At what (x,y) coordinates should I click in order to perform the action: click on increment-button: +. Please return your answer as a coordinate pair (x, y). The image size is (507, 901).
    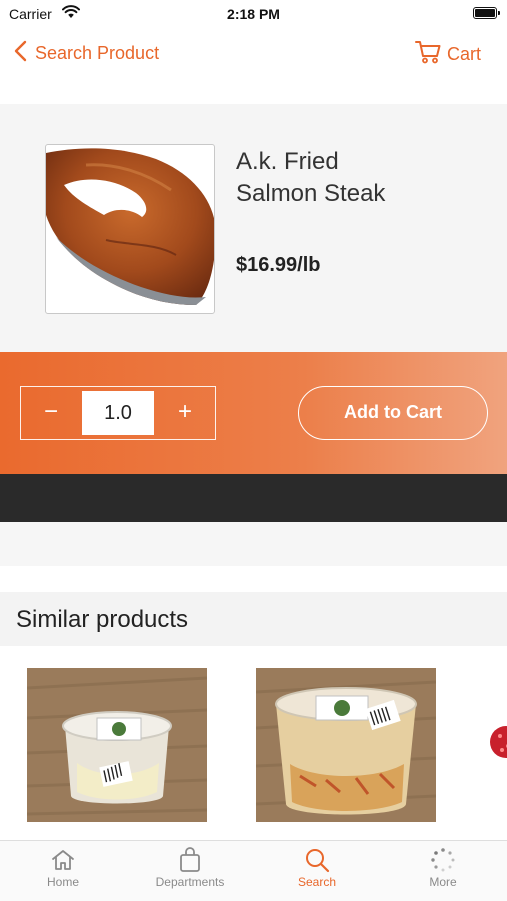
    Looking at the image, I should click on (185, 412).